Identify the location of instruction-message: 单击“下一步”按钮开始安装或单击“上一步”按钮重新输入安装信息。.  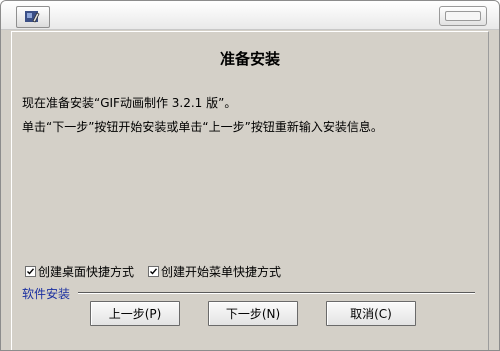
(202, 127).